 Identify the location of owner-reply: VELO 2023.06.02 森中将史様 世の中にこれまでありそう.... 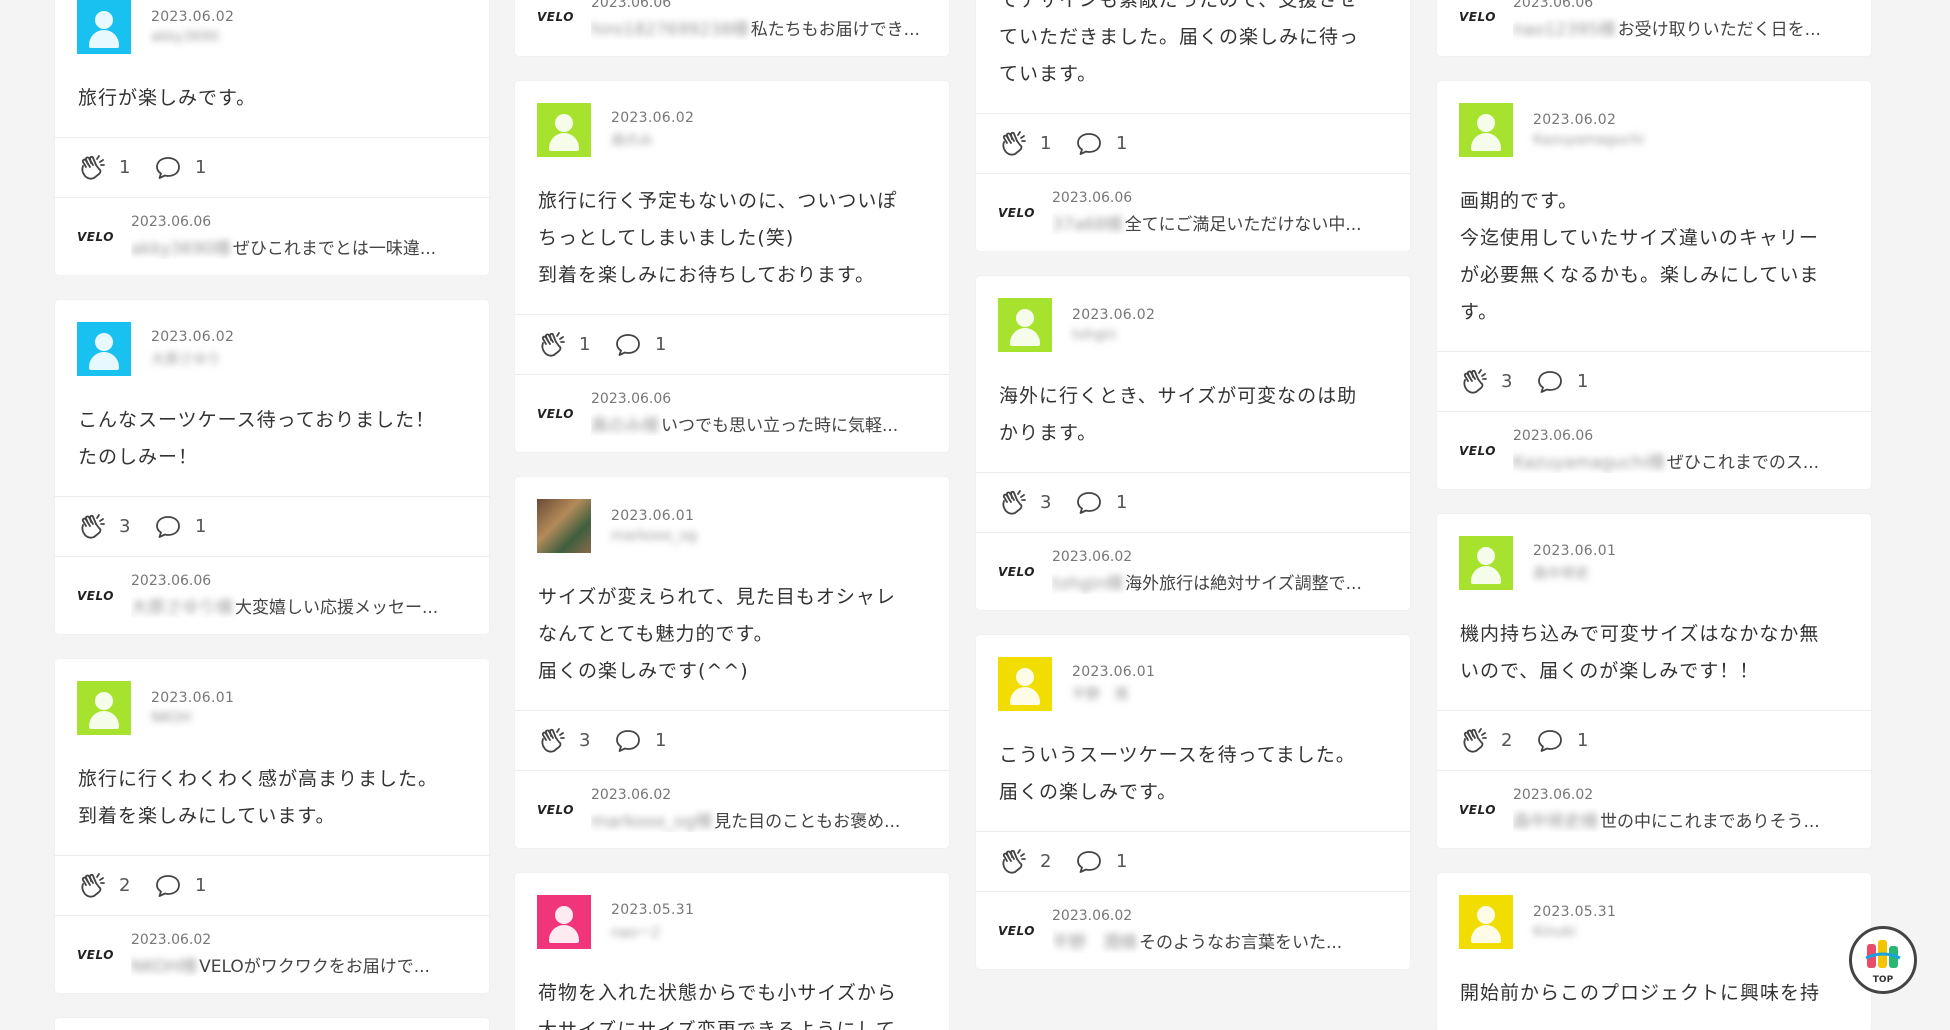
(1654, 809).